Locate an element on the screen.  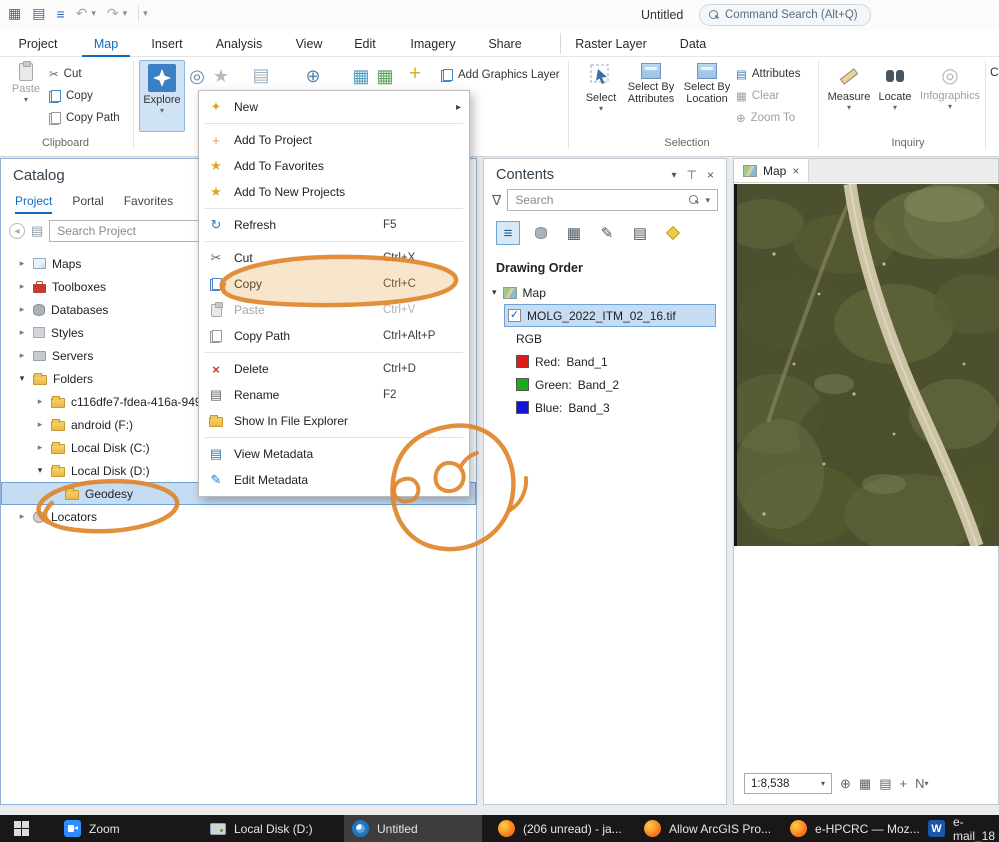
tab-raster-layer: Raster Layer is located at coordinates (611, 43).